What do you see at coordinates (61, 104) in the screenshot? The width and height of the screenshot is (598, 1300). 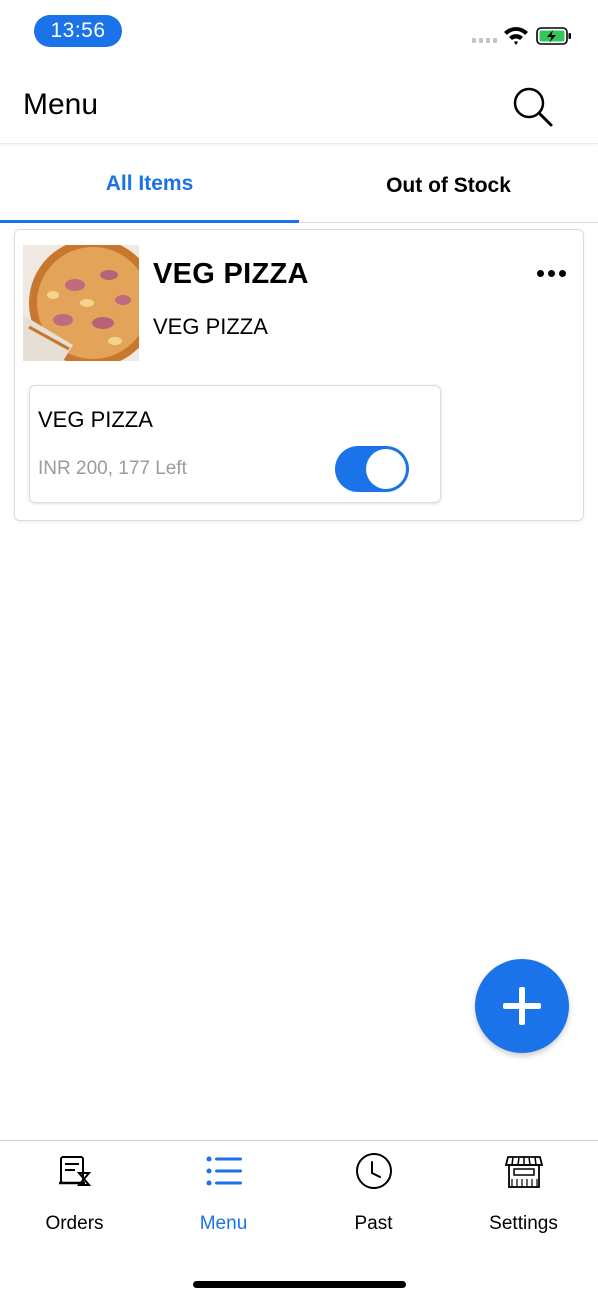 I see `page-title: Menu` at bounding box center [61, 104].